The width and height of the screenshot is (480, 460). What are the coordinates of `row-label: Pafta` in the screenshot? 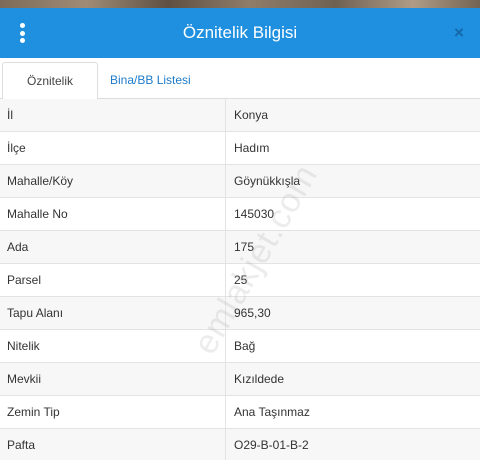 It's located at (113, 444).